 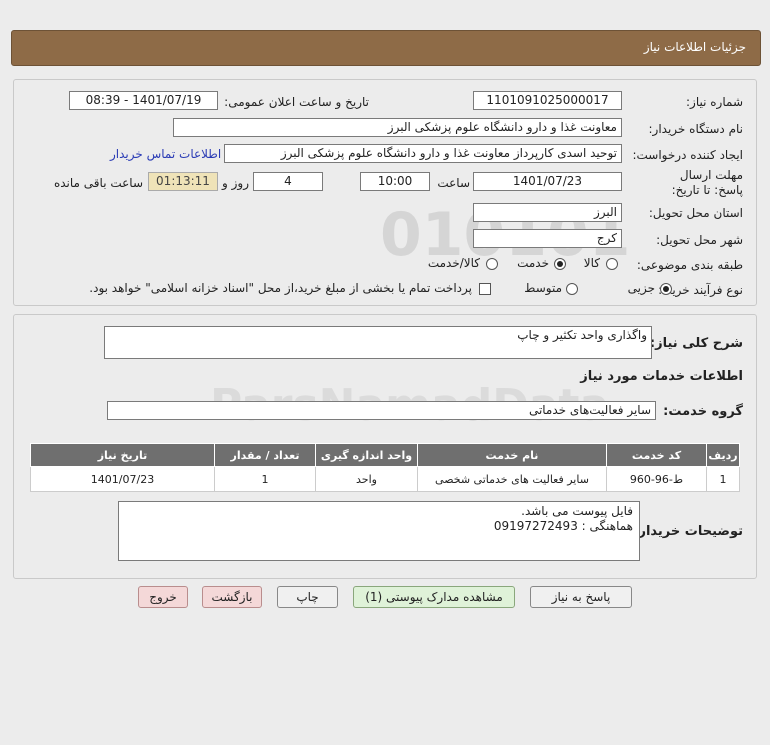 What do you see at coordinates (386, 48) in the screenshot?
I see `page-header: جزئیات اطلاعات نیاز` at bounding box center [386, 48].